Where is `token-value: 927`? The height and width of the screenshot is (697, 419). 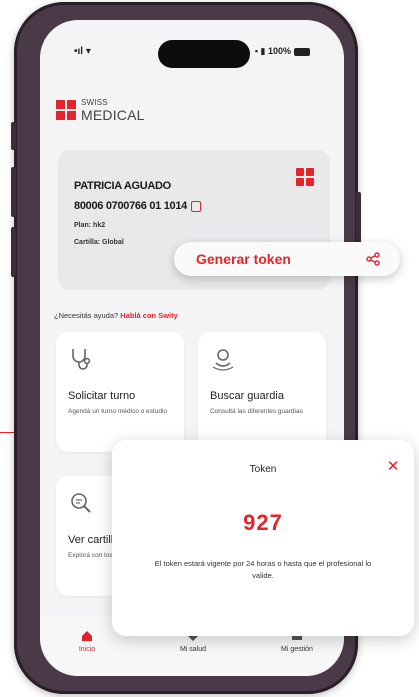
token-value: 927 is located at coordinates (263, 522).